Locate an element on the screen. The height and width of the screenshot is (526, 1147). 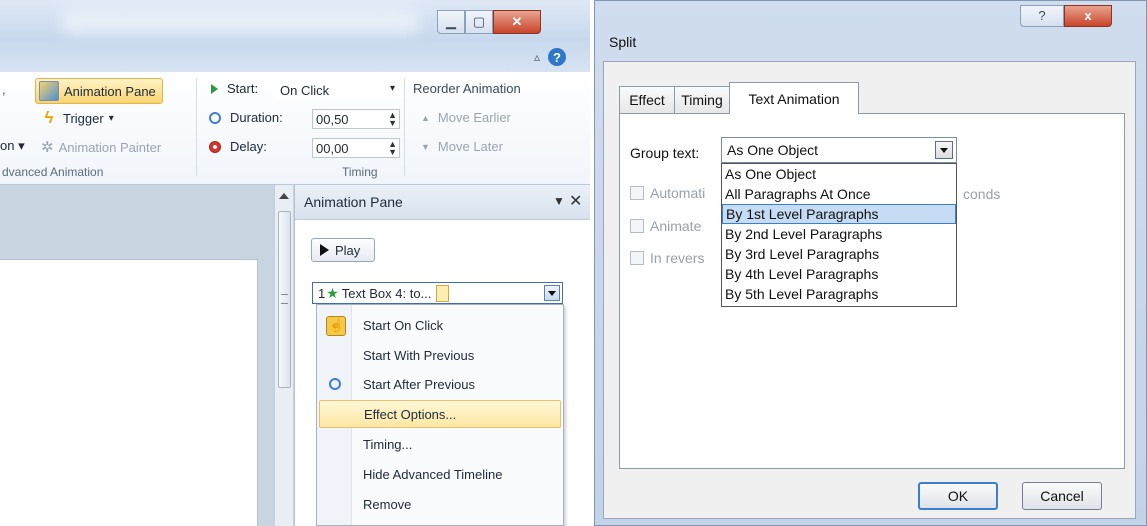
dropdown-option: As One Object is located at coordinates (839, 174).